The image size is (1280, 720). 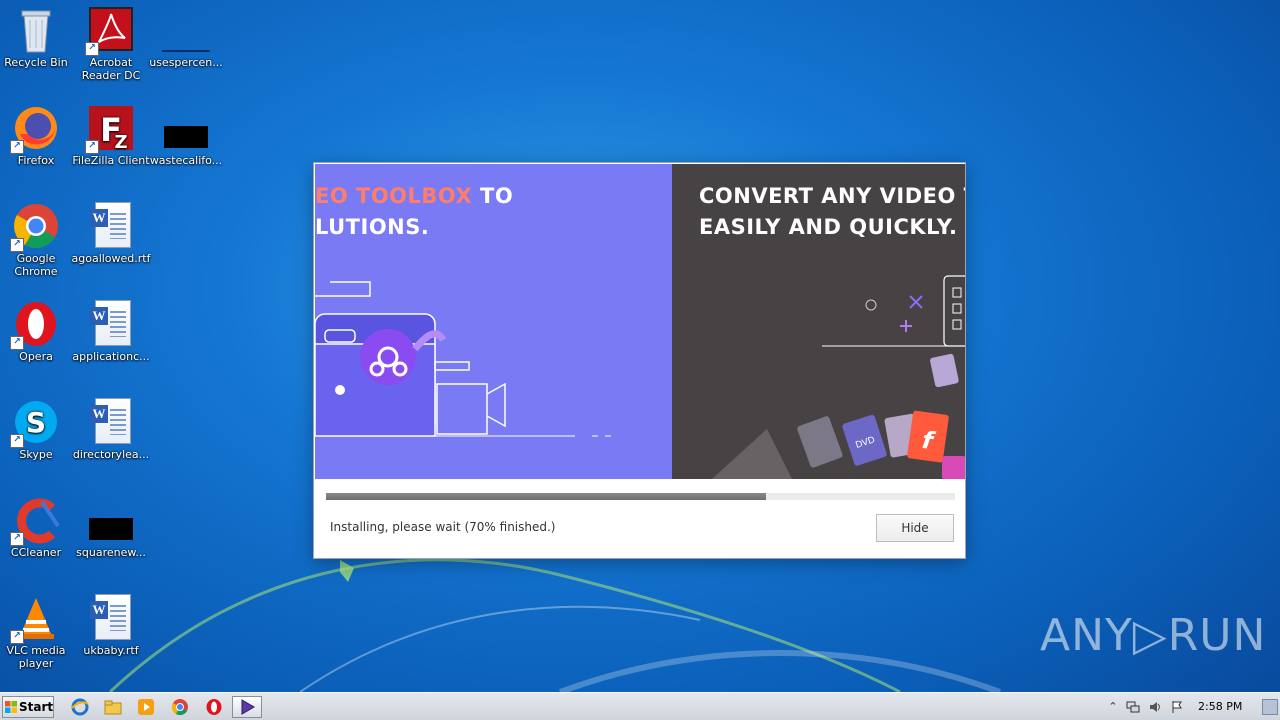 What do you see at coordinates (111, 69) in the screenshot?
I see `desktop-icon-label: Acrobat Reader DC` at bounding box center [111, 69].